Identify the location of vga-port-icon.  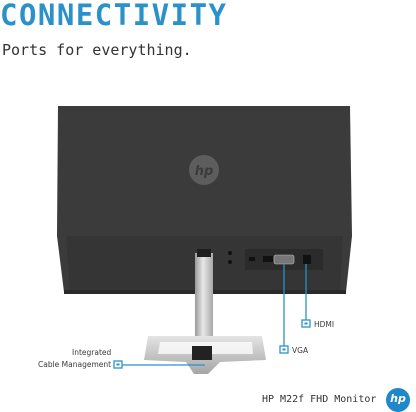
(284, 259).